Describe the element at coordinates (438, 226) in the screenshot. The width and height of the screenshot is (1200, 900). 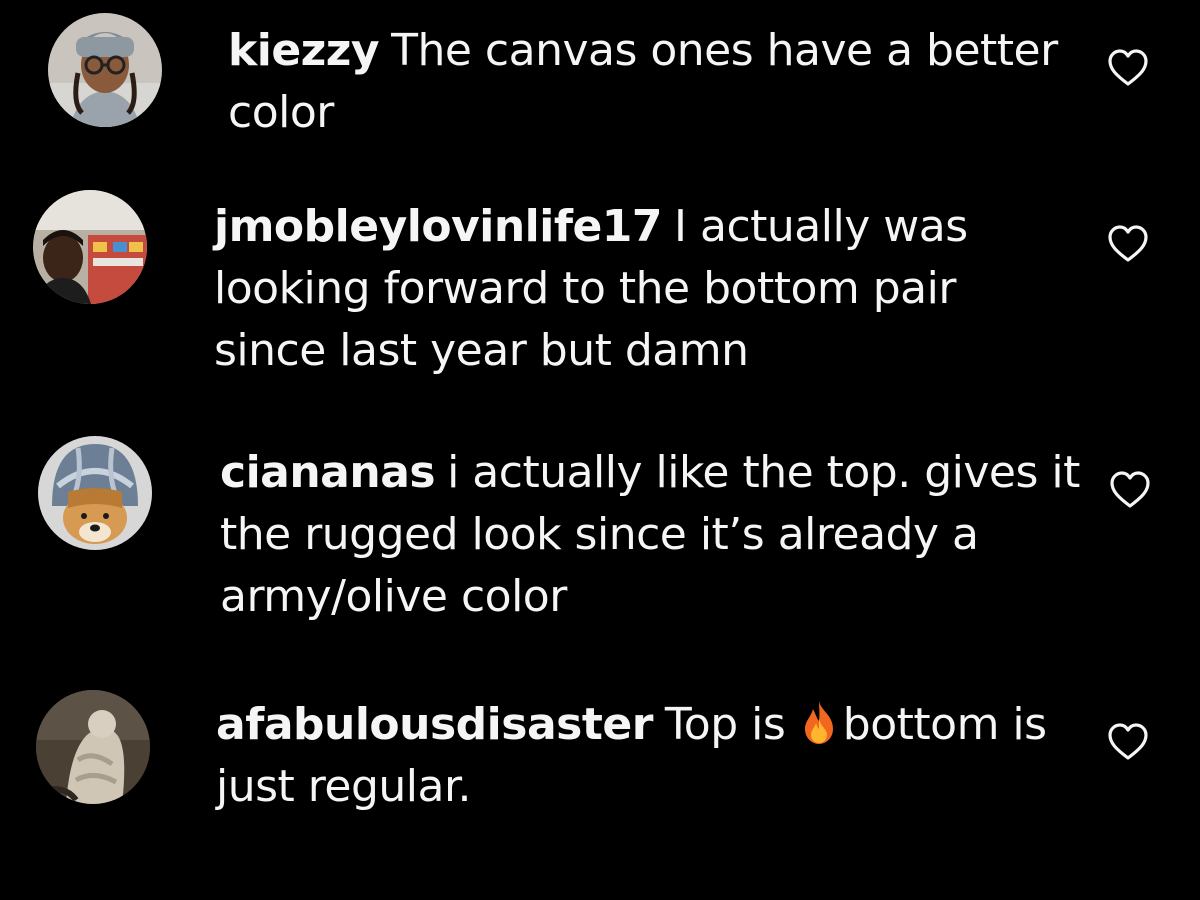
I see `comment-username: jmobleylovinlife17` at that location.